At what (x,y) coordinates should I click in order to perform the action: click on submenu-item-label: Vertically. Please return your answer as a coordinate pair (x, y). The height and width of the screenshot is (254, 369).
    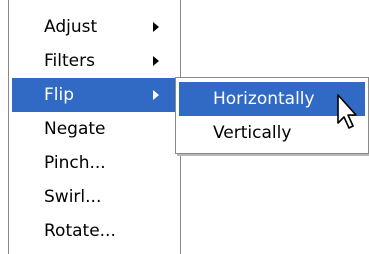
    Looking at the image, I should click on (252, 133).